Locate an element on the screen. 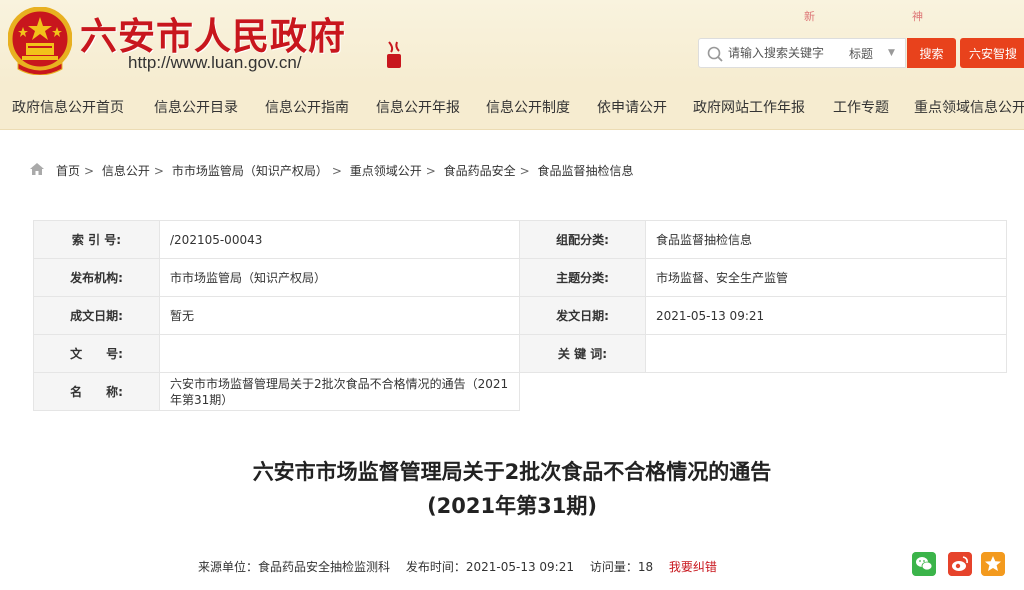 This screenshot has height=590, width=1024. search-icon is located at coordinates (715, 54).